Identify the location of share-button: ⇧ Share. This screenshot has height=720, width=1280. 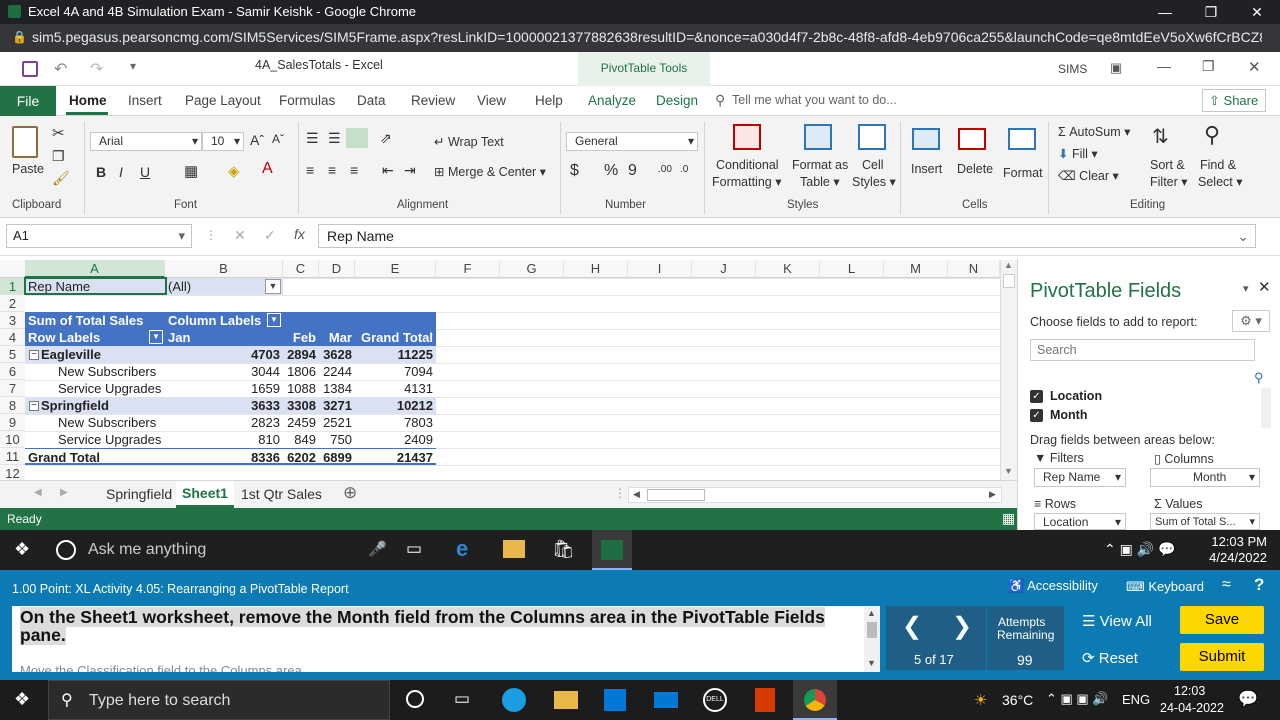
(1234, 100).